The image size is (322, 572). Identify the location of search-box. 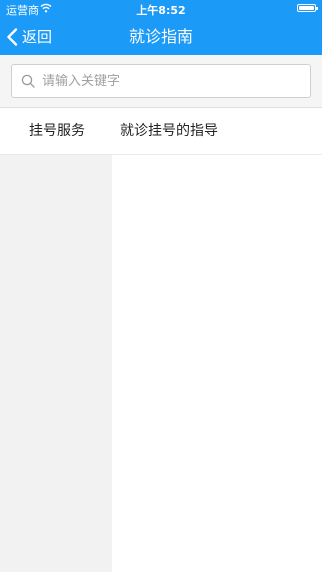
(161, 81).